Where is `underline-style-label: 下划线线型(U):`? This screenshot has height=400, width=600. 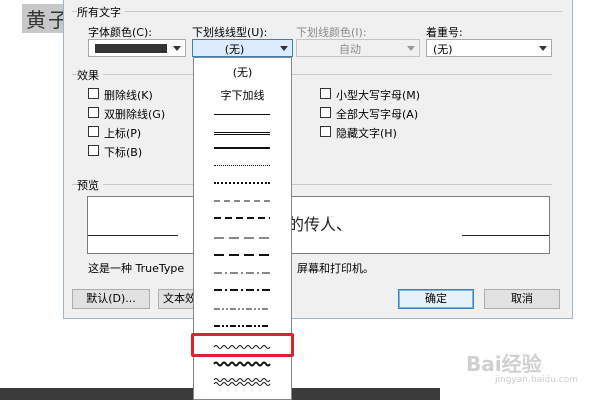
underline-style-label: 下划线线型(U): is located at coordinates (230, 32).